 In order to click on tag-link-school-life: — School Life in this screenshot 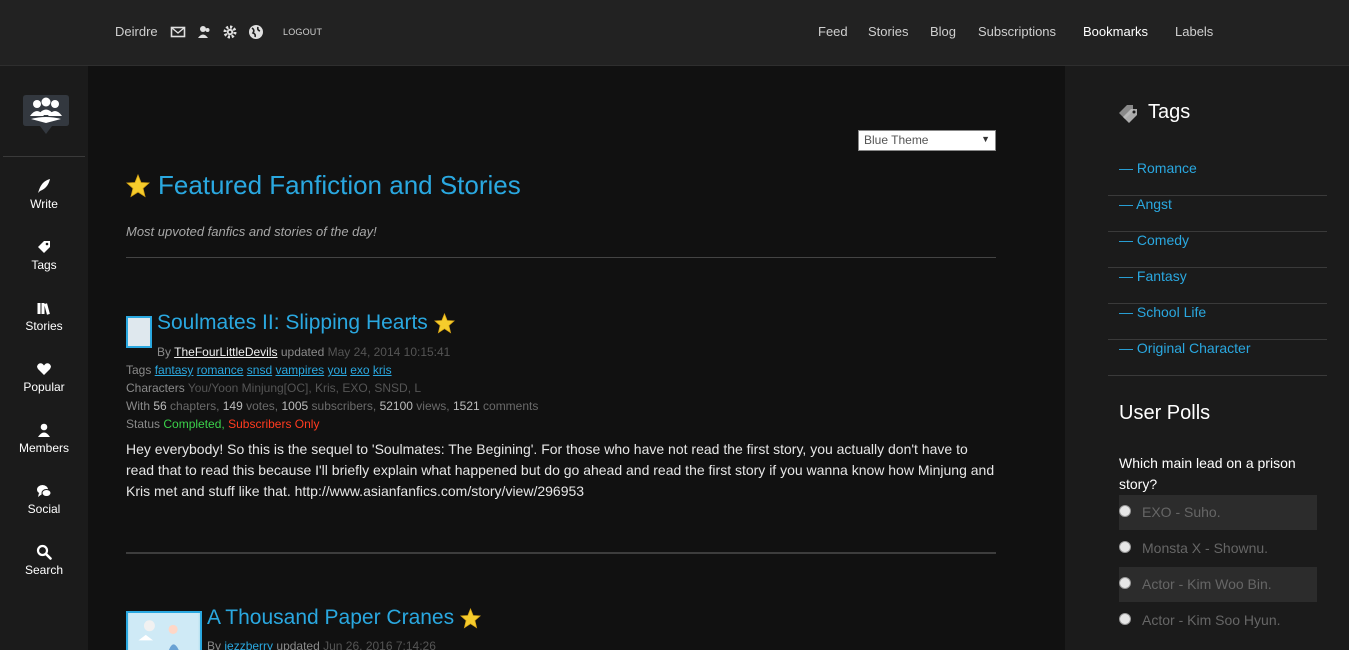, I will do `click(1217, 322)`.